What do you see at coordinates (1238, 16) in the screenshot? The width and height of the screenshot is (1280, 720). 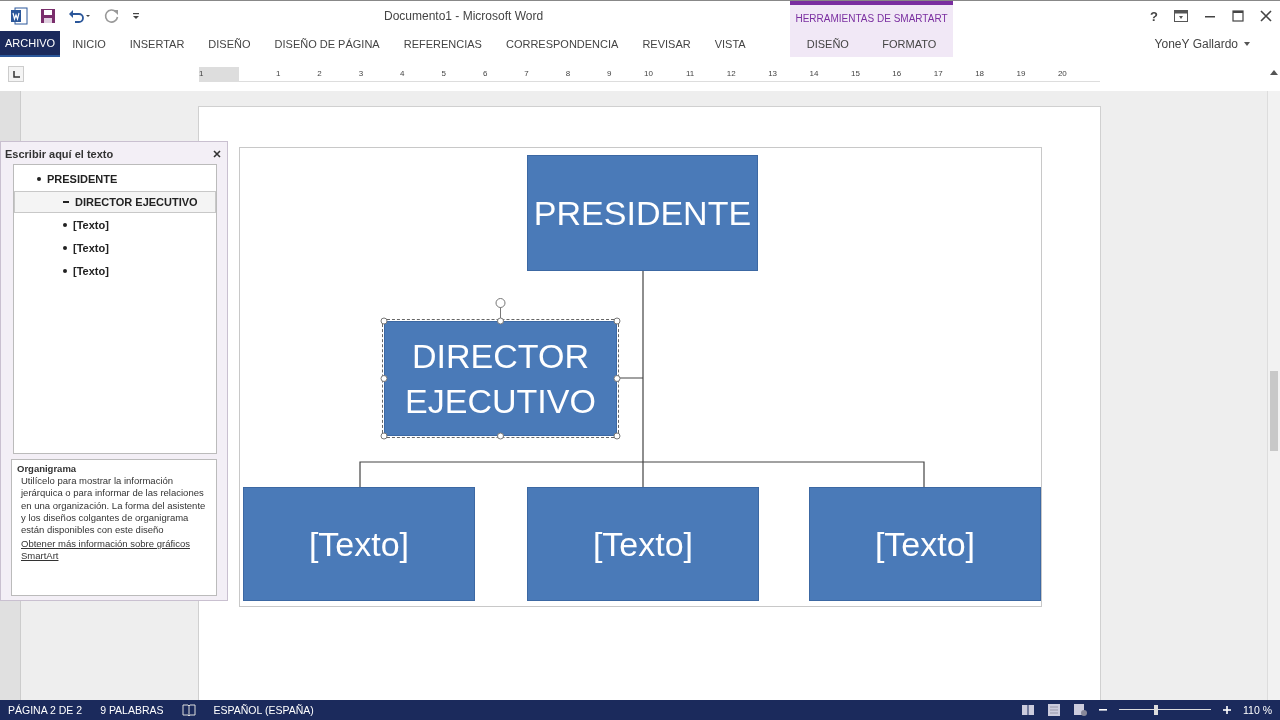 I see `maximize-icon` at bounding box center [1238, 16].